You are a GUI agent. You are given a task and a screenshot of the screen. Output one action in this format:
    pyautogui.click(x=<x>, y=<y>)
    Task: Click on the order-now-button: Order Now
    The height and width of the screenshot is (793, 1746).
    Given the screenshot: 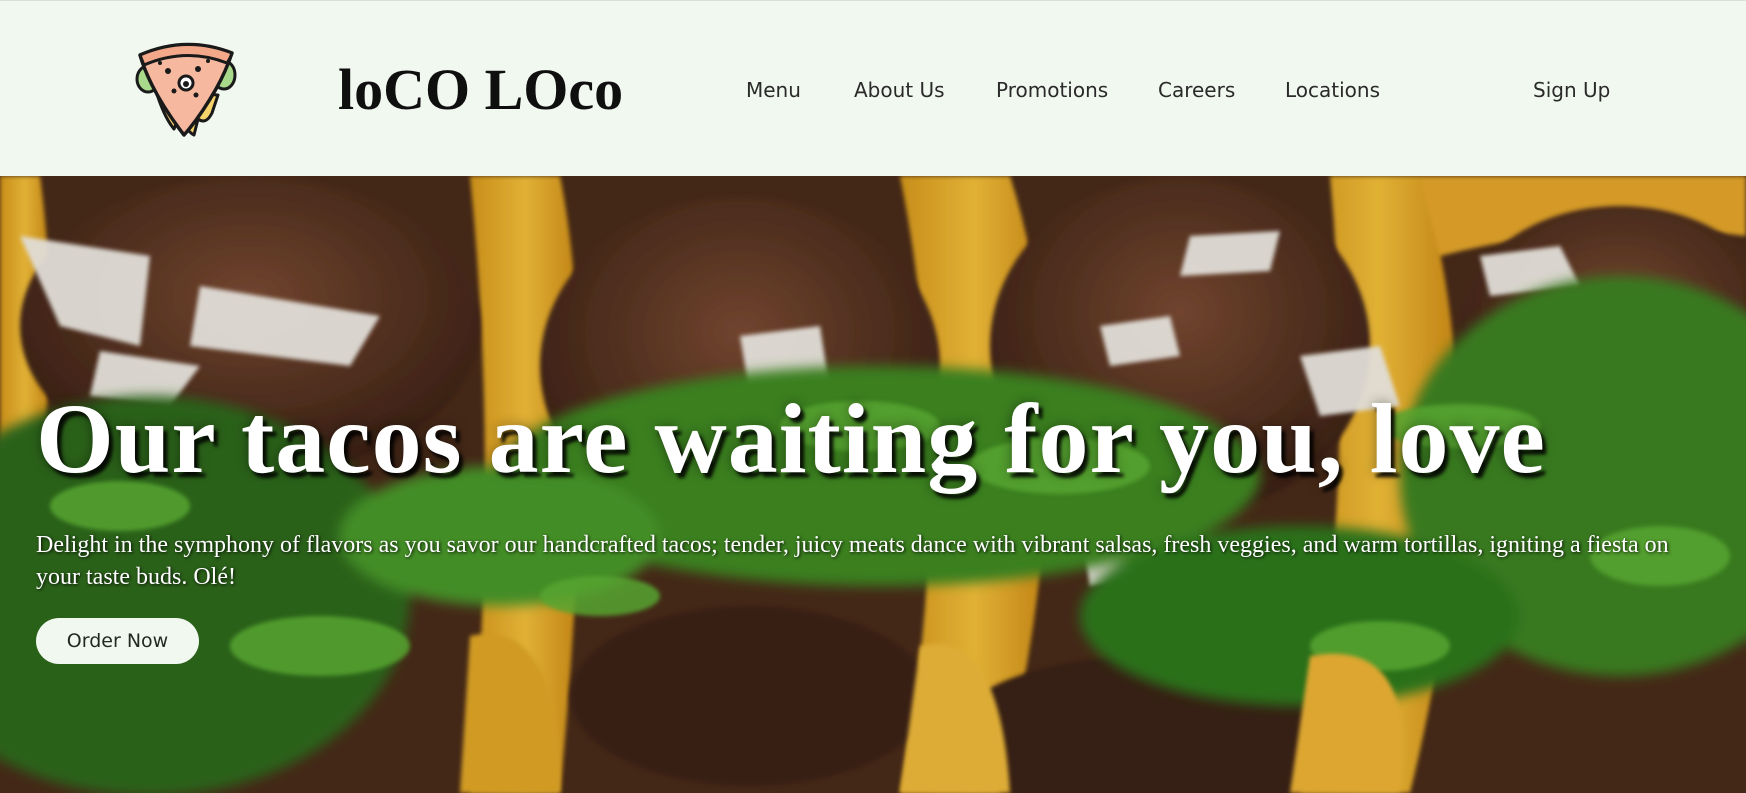 What is the action you would take?
    pyautogui.click(x=117, y=641)
    